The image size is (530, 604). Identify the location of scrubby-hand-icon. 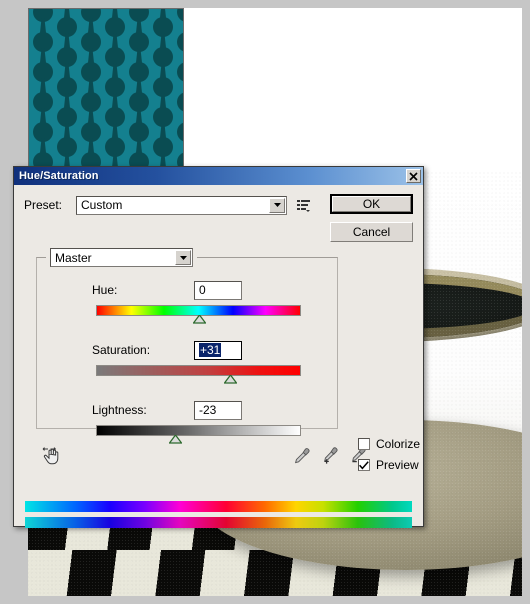
(50, 456).